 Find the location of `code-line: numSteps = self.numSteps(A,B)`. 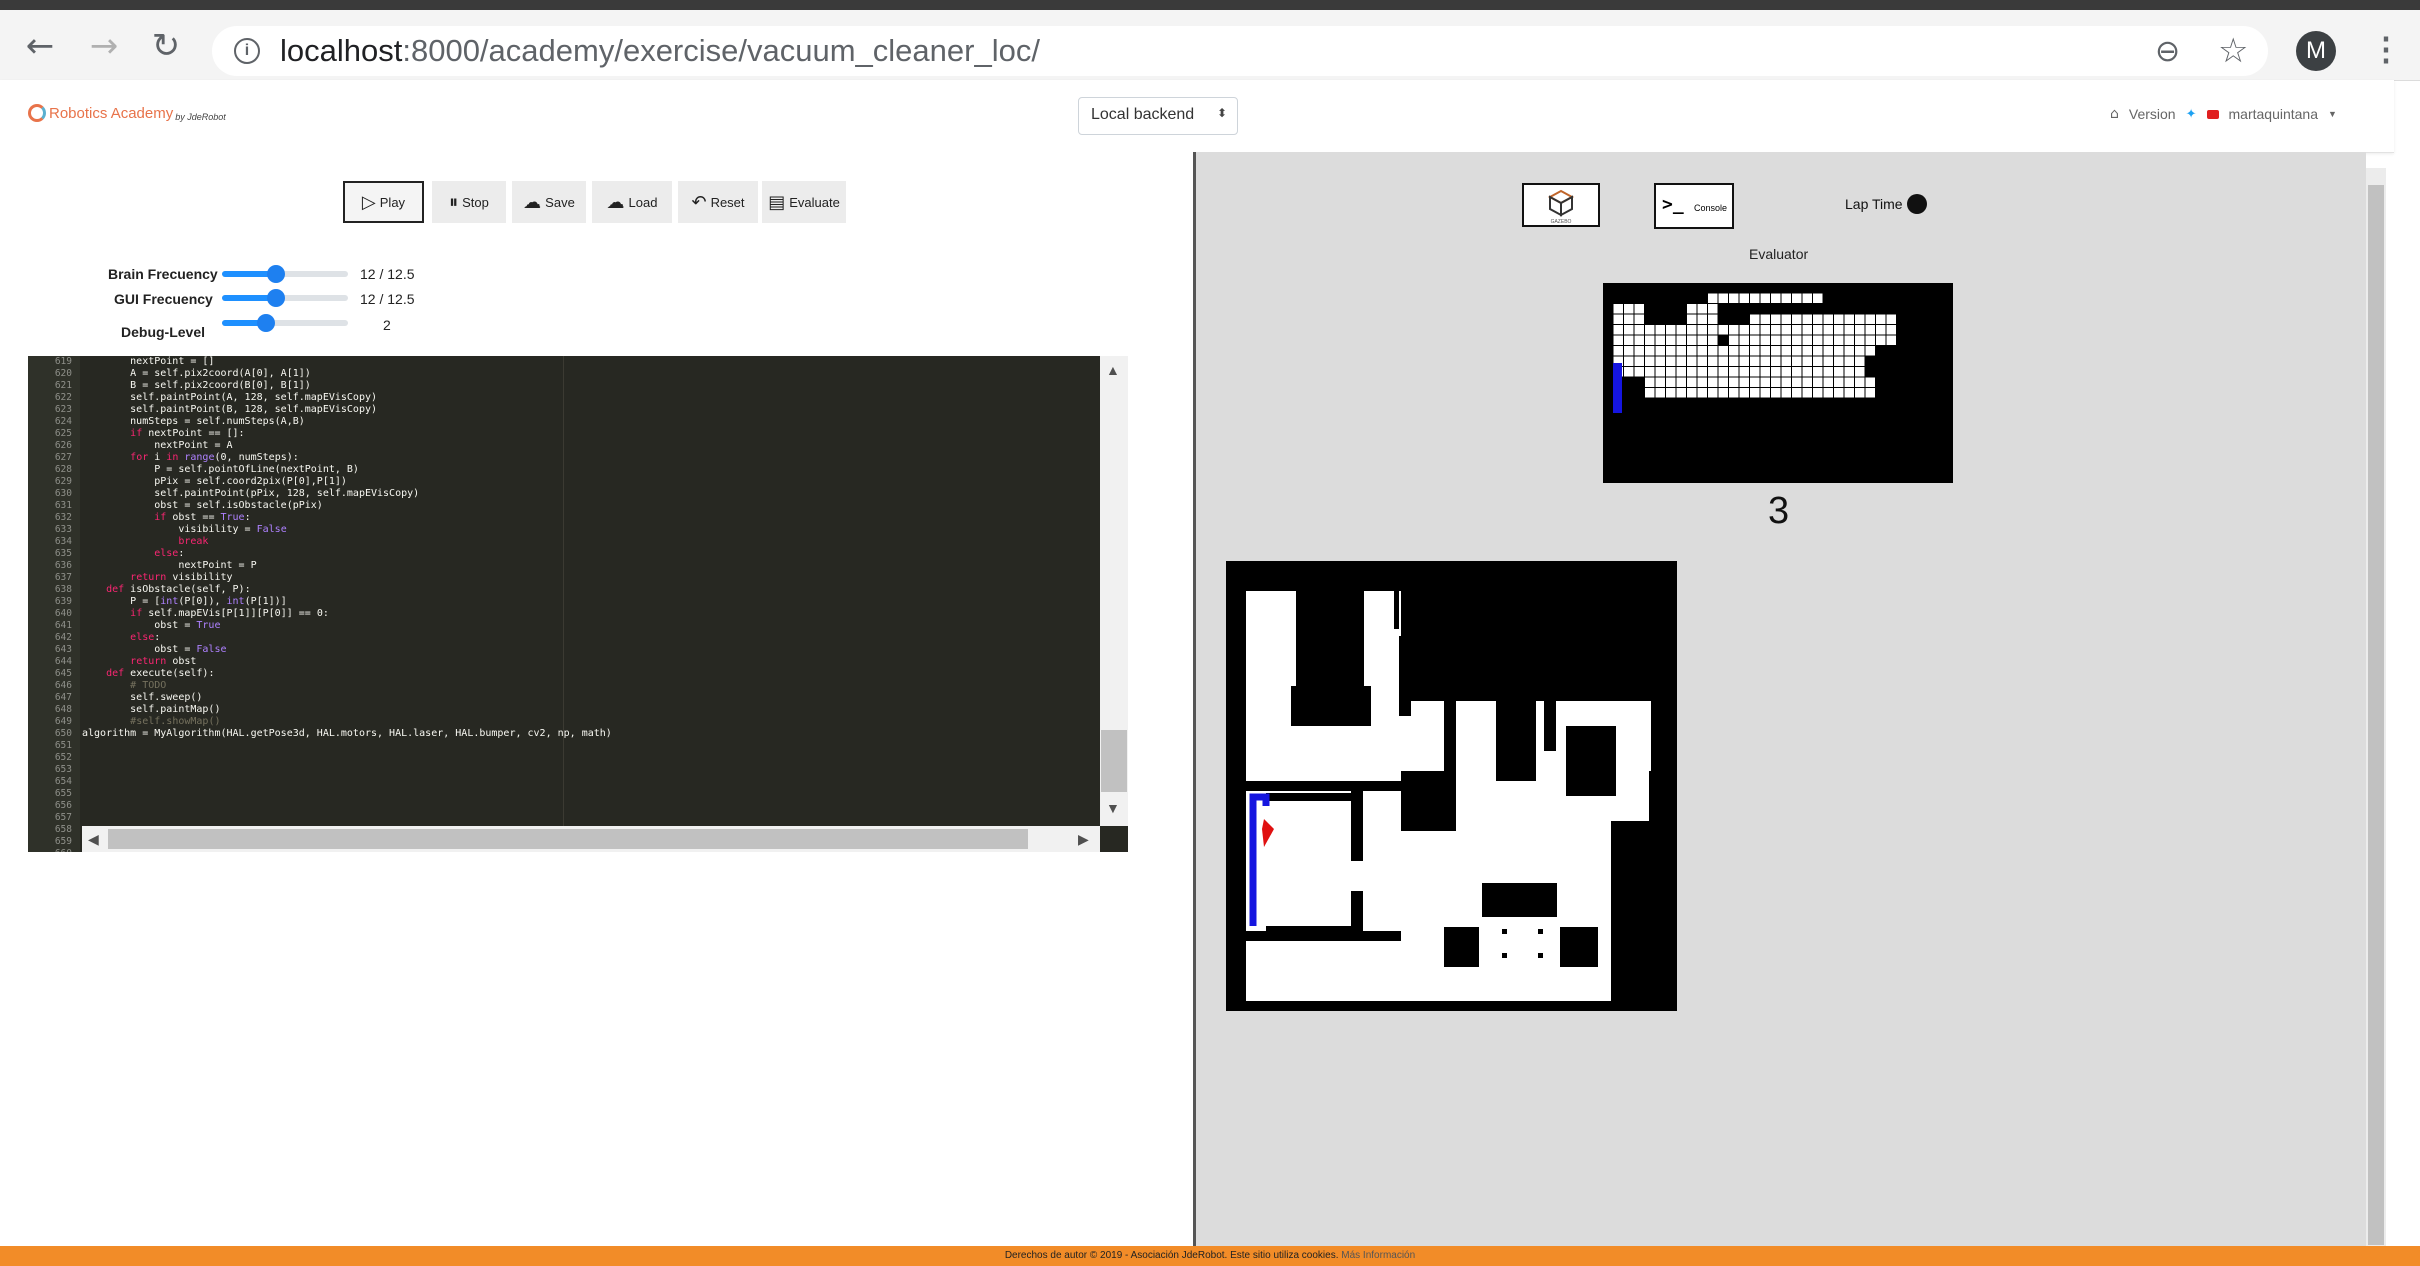

code-line: numSteps = self.numSteps(A,B) is located at coordinates (193, 421).